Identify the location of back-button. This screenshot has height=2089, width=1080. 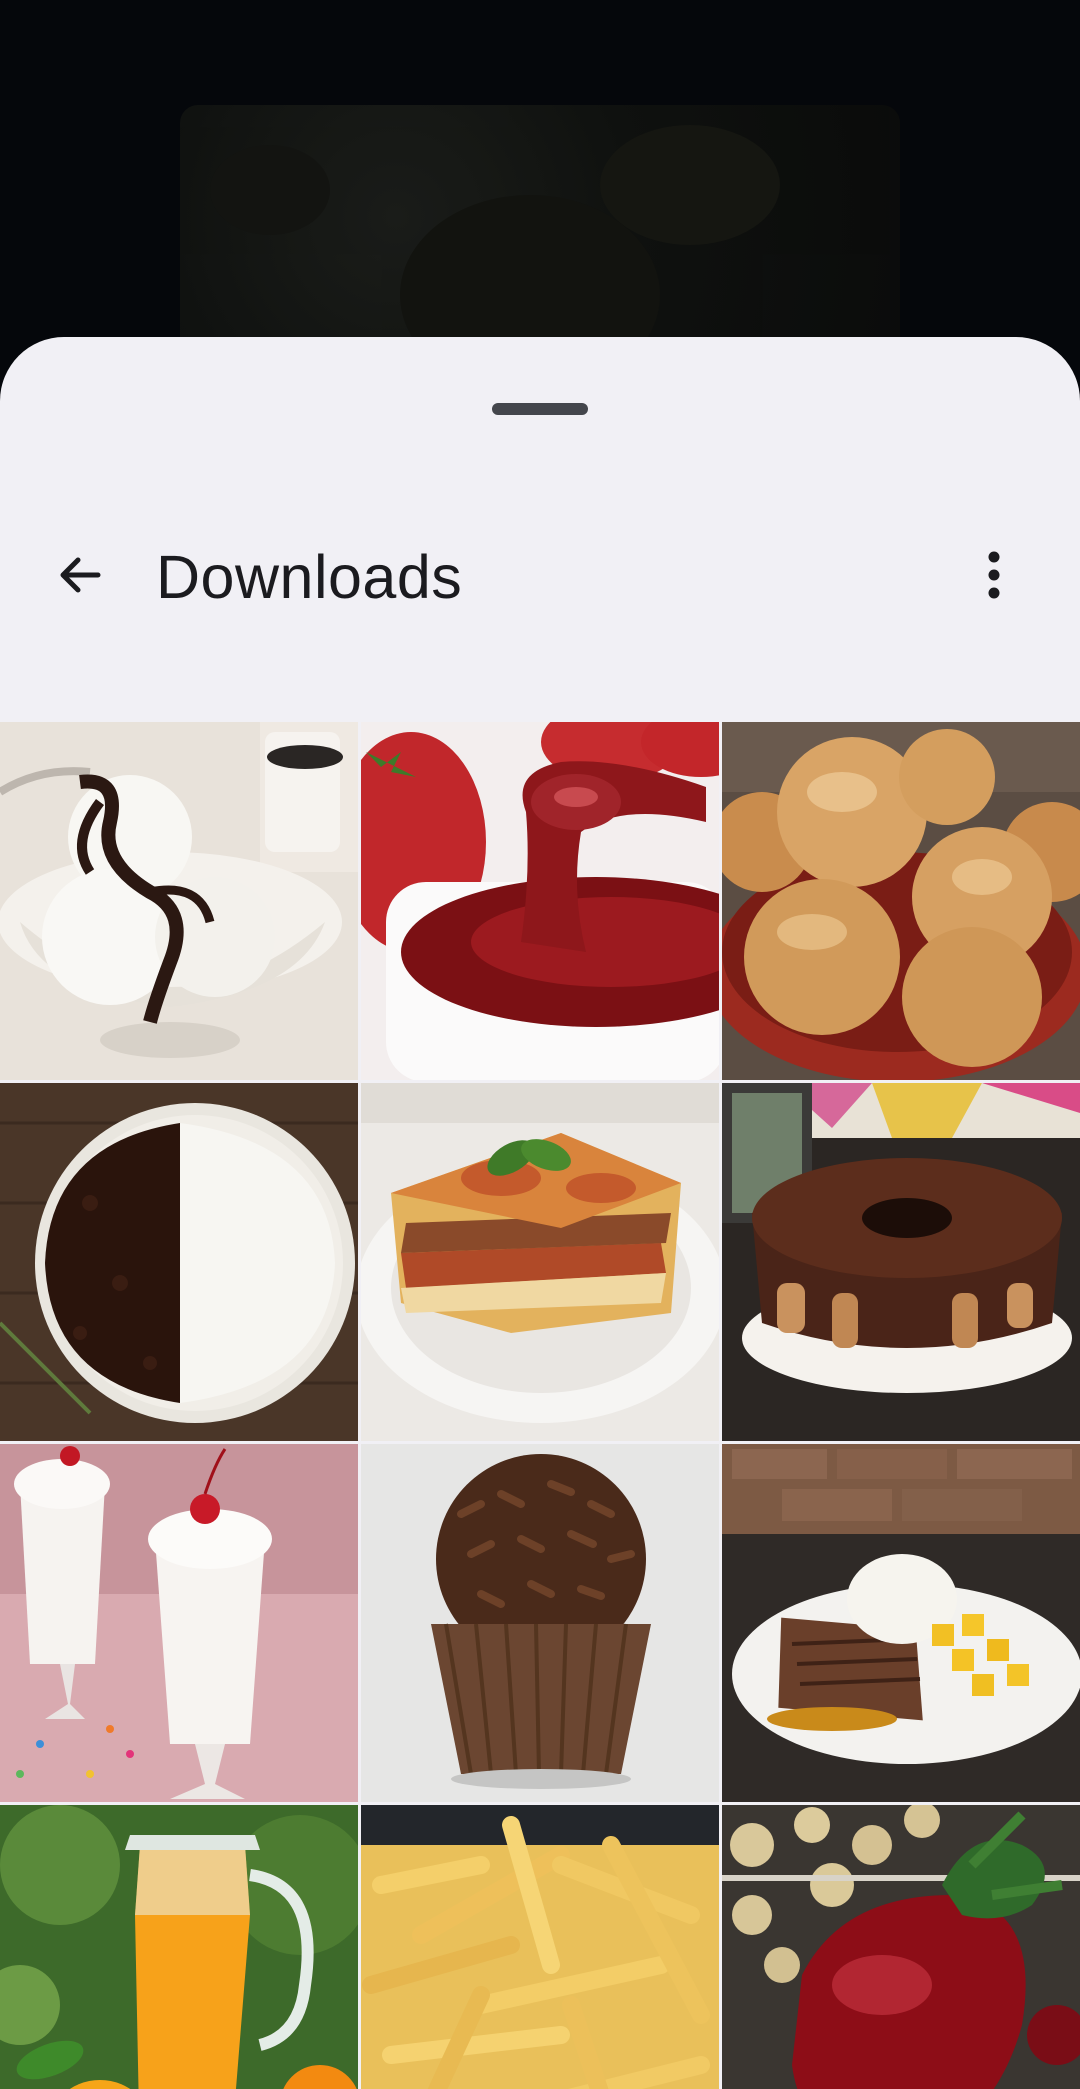
(80, 577).